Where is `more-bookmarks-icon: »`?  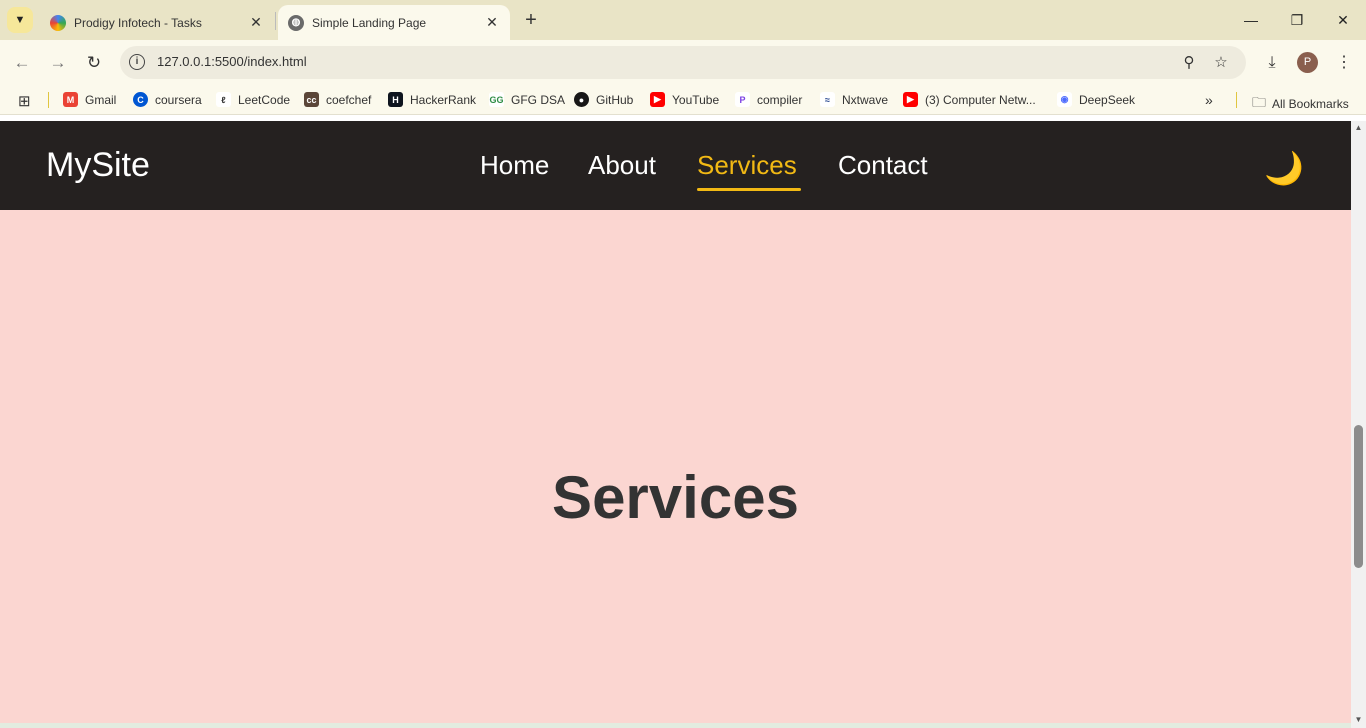
more-bookmarks-icon: » is located at coordinates (1209, 100).